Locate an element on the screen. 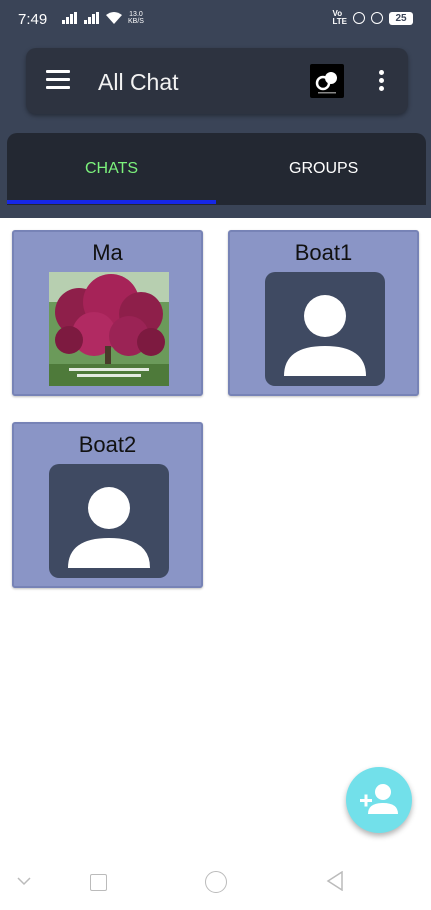 This screenshot has height=910, width=431. back-button is located at coordinates (335, 881).